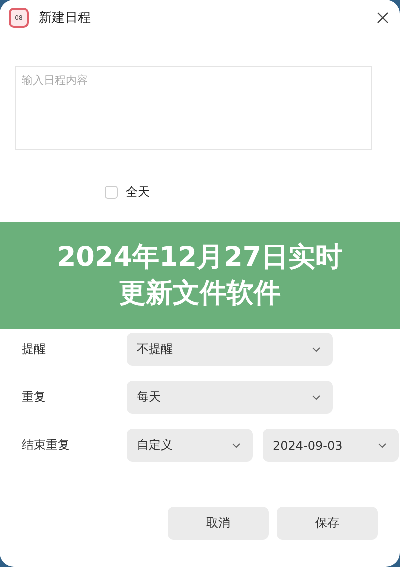 The width and height of the screenshot is (400, 567). What do you see at coordinates (230, 349) in the screenshot?
I see `dropdown: 不提醒` at bounding box center [230, 349].